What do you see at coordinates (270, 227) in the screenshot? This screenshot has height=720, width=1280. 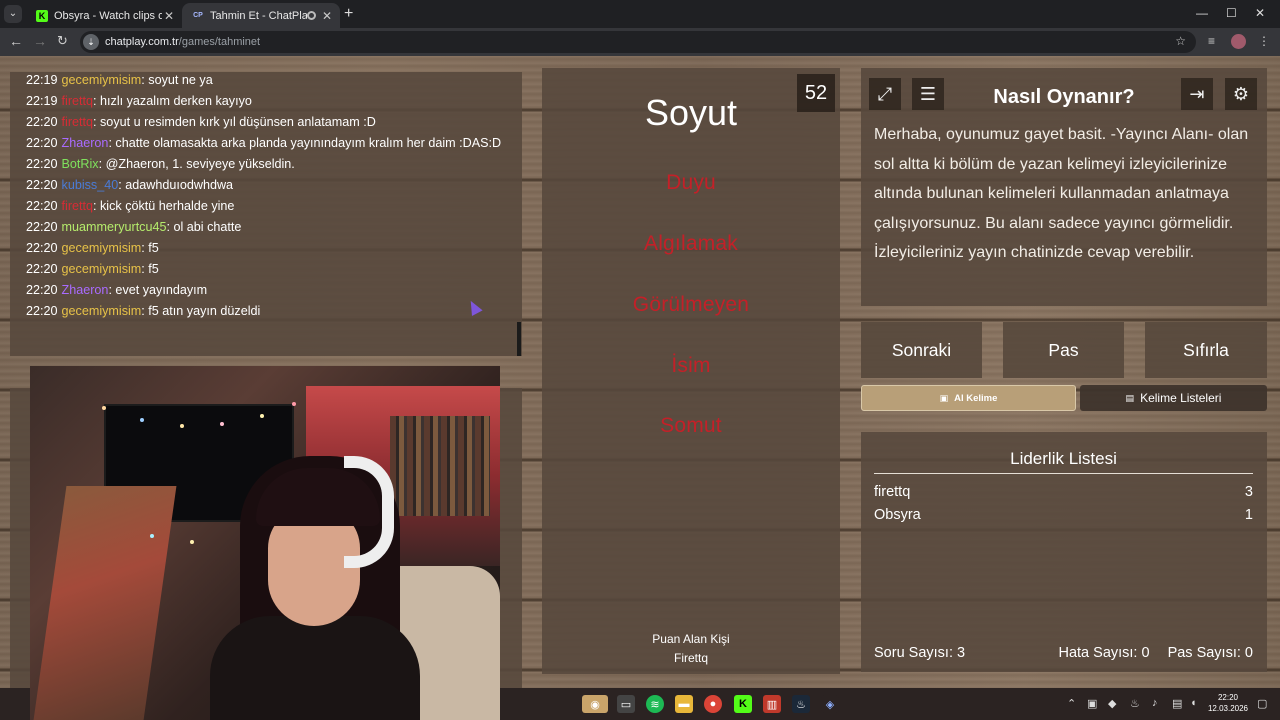 I see `chat-message: 22:20 muammeryurtcu45: ol abi chatte` at bounding box center [270, 227].